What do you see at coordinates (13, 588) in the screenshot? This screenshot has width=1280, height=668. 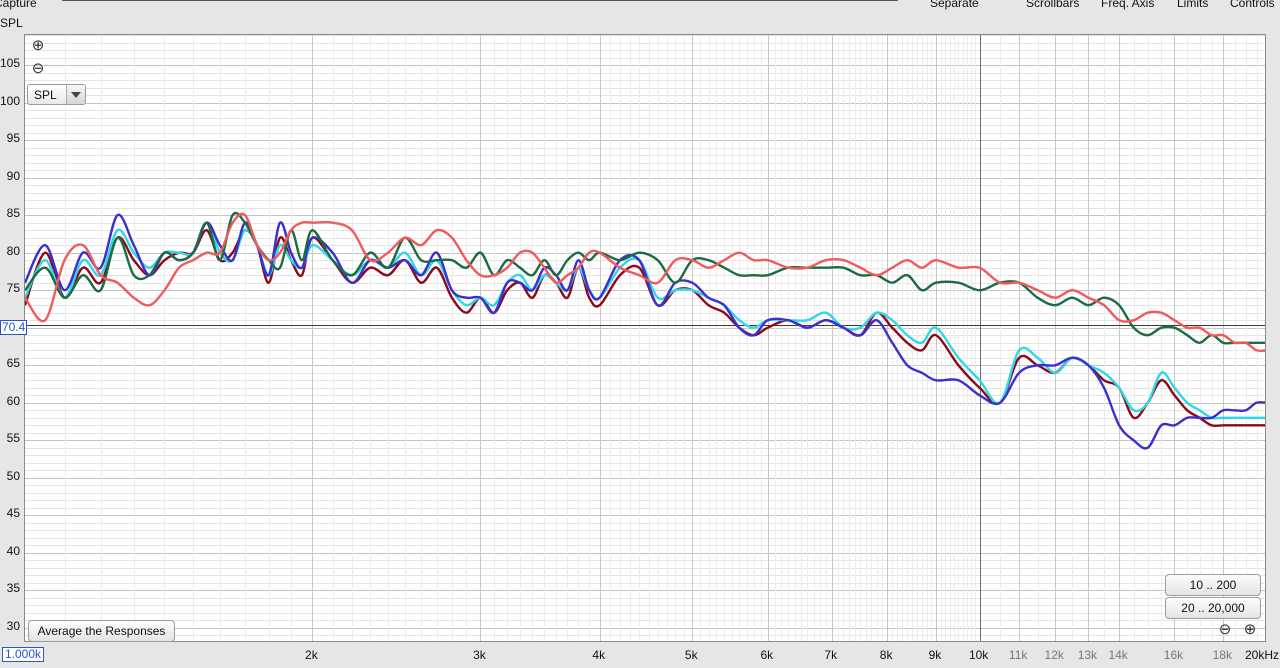 I see `y-tick-label: 35` at bounding box center [13, 588].